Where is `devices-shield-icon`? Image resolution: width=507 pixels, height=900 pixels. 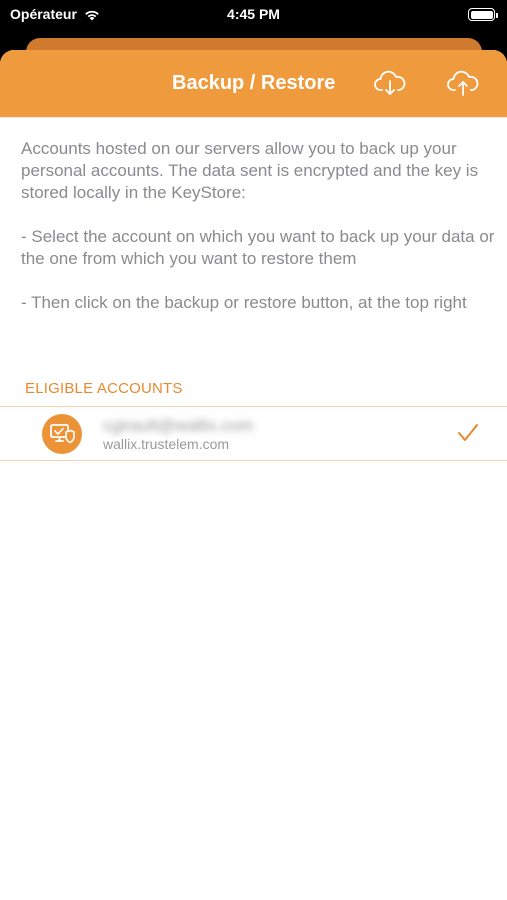
devices-shield-icon is located at coordinates (62, 434).